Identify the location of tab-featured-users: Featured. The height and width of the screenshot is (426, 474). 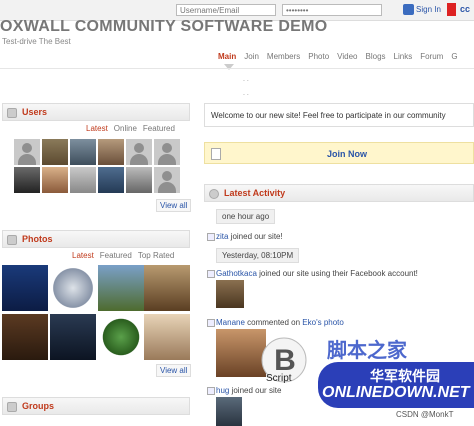
(159, 128).